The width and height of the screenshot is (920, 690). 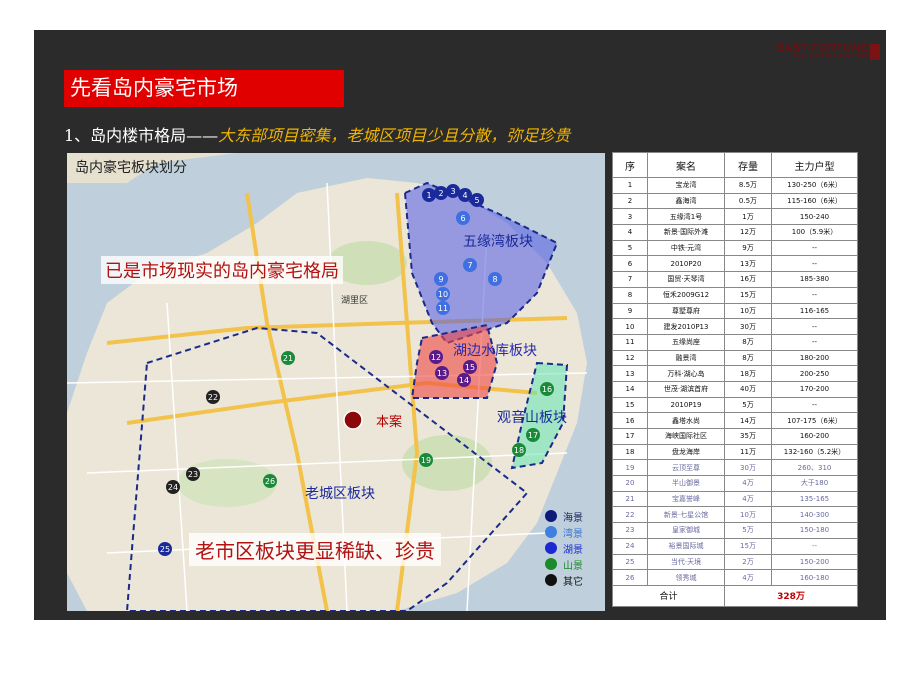 What do you see at coordinates (686, 279) in the screenshot?
I see `cell-name: 国贸·天琴湾` at bounding box center [686, 279].